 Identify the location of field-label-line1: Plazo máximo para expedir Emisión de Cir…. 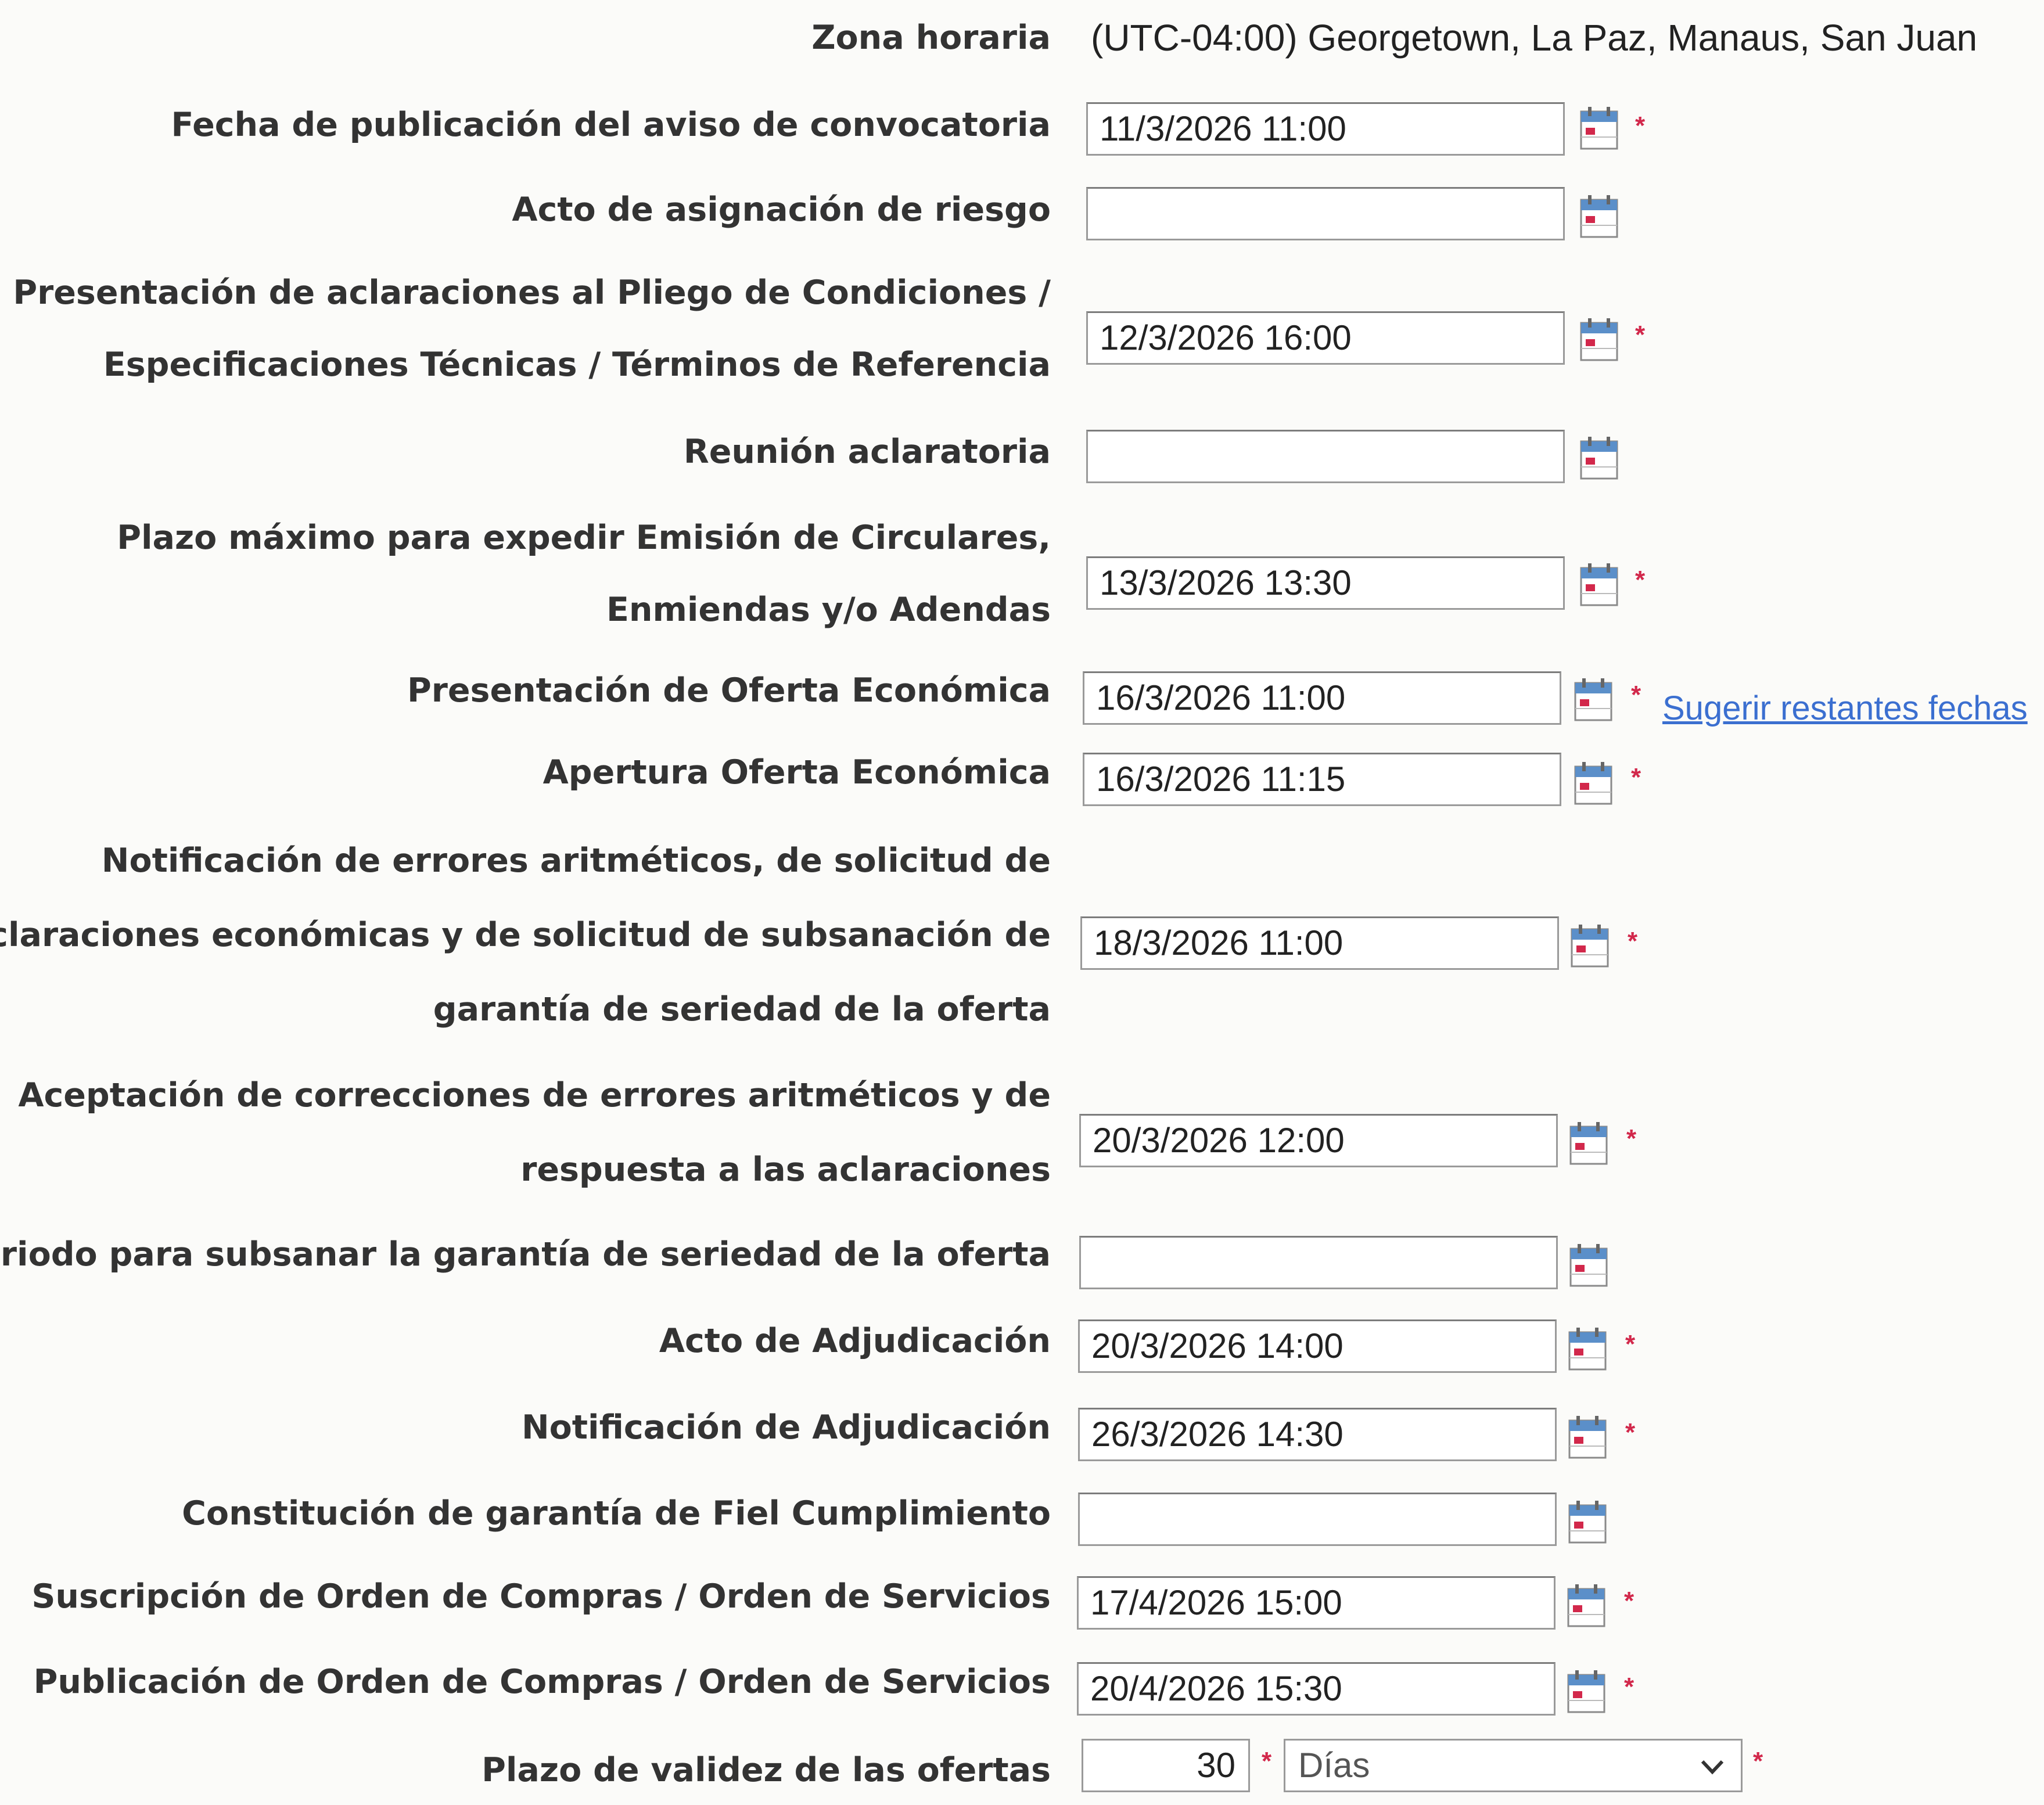
(584, 538).